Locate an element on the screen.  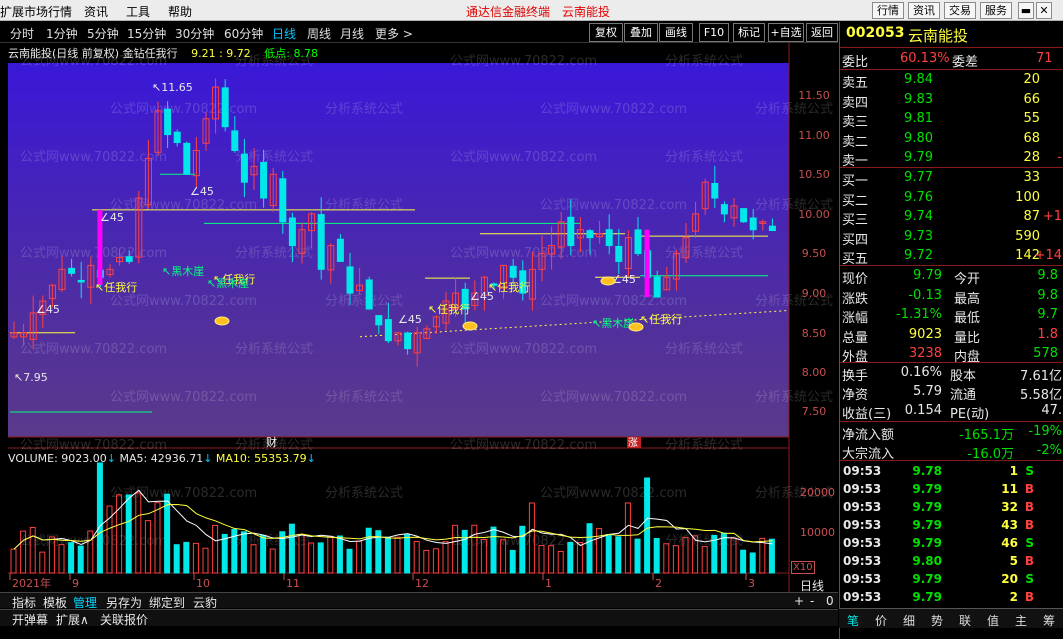
period-tab-5min: 5分钟 is located at coordinates (103, 33).